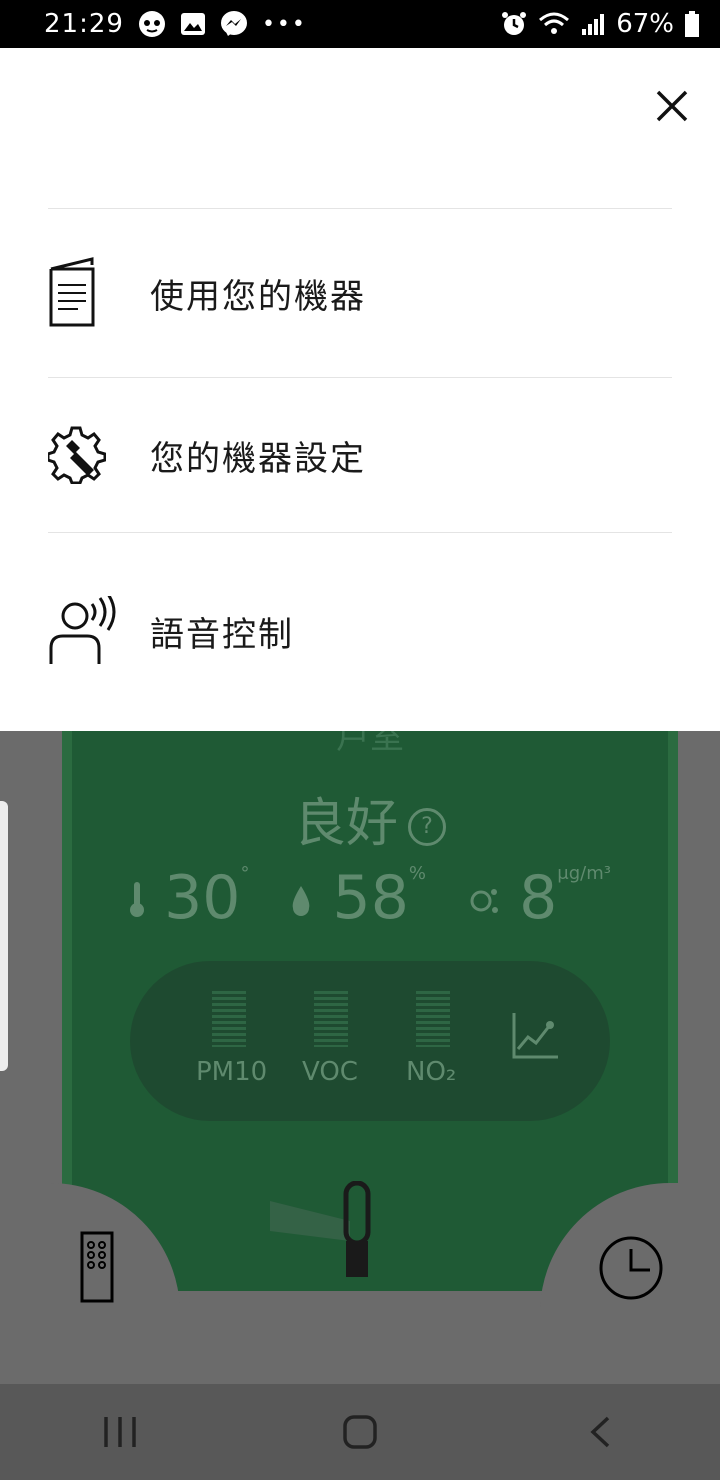 The width and height of the screenshot is (720, 1480). What do you see at coordinates (431, 1072) in the screenshot?
I see `no2-label: NO₂` at bounding box center [431, 1072].